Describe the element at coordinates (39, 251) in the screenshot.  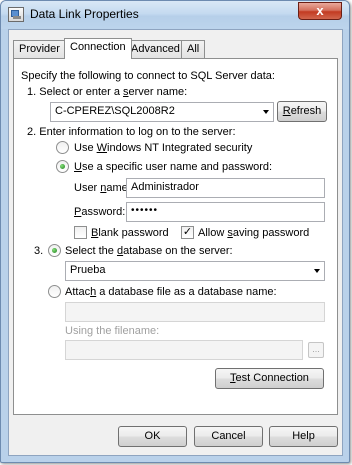
I see `step3-number: 3.` at that location.